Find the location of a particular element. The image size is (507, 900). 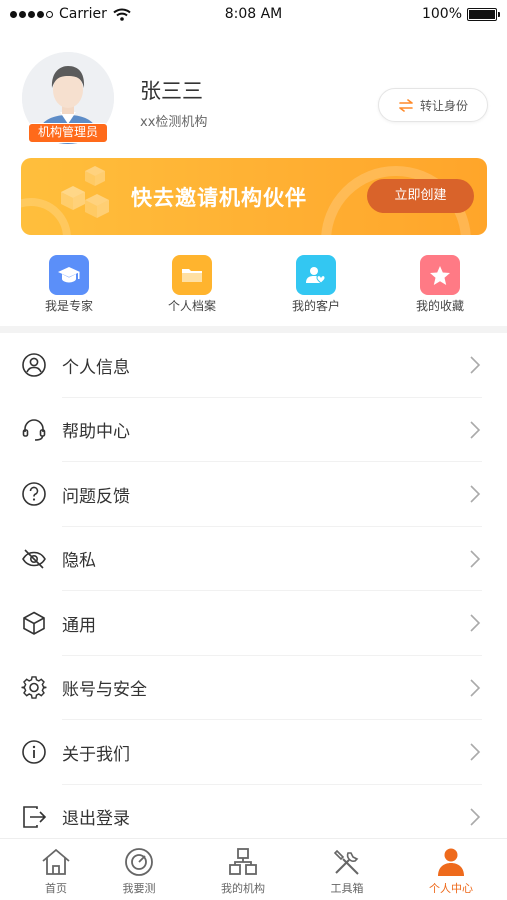

swap-arrows-icon is located at coordinates (406, 105).